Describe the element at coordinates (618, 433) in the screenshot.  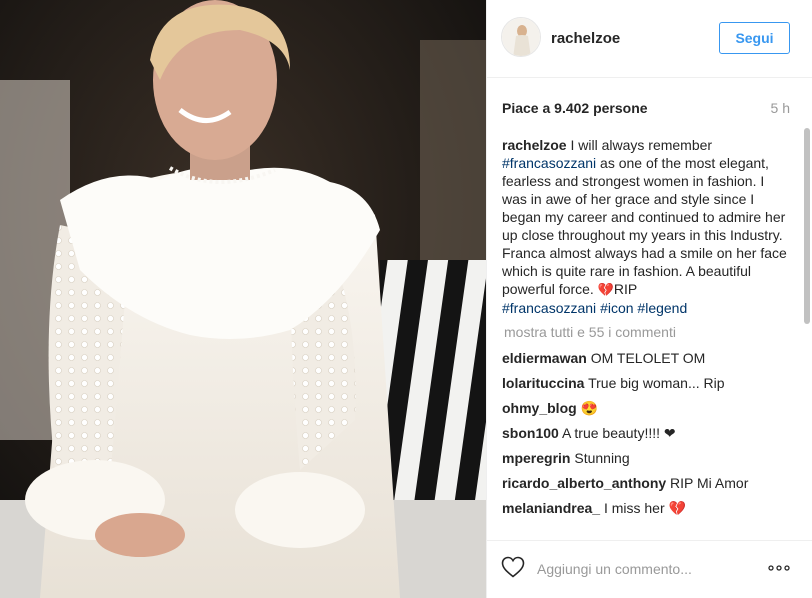
I see `comment-text: A true beauty!!!! ❤` at that location.